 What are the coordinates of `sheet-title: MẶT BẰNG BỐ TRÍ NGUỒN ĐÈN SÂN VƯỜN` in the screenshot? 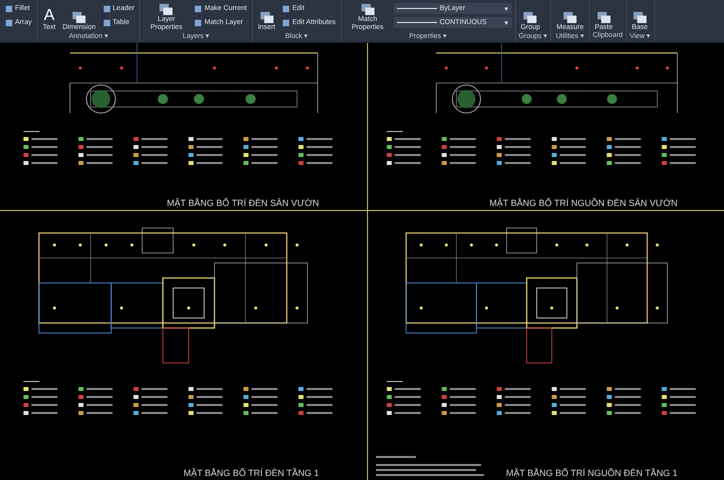 It's located at (583, 203).